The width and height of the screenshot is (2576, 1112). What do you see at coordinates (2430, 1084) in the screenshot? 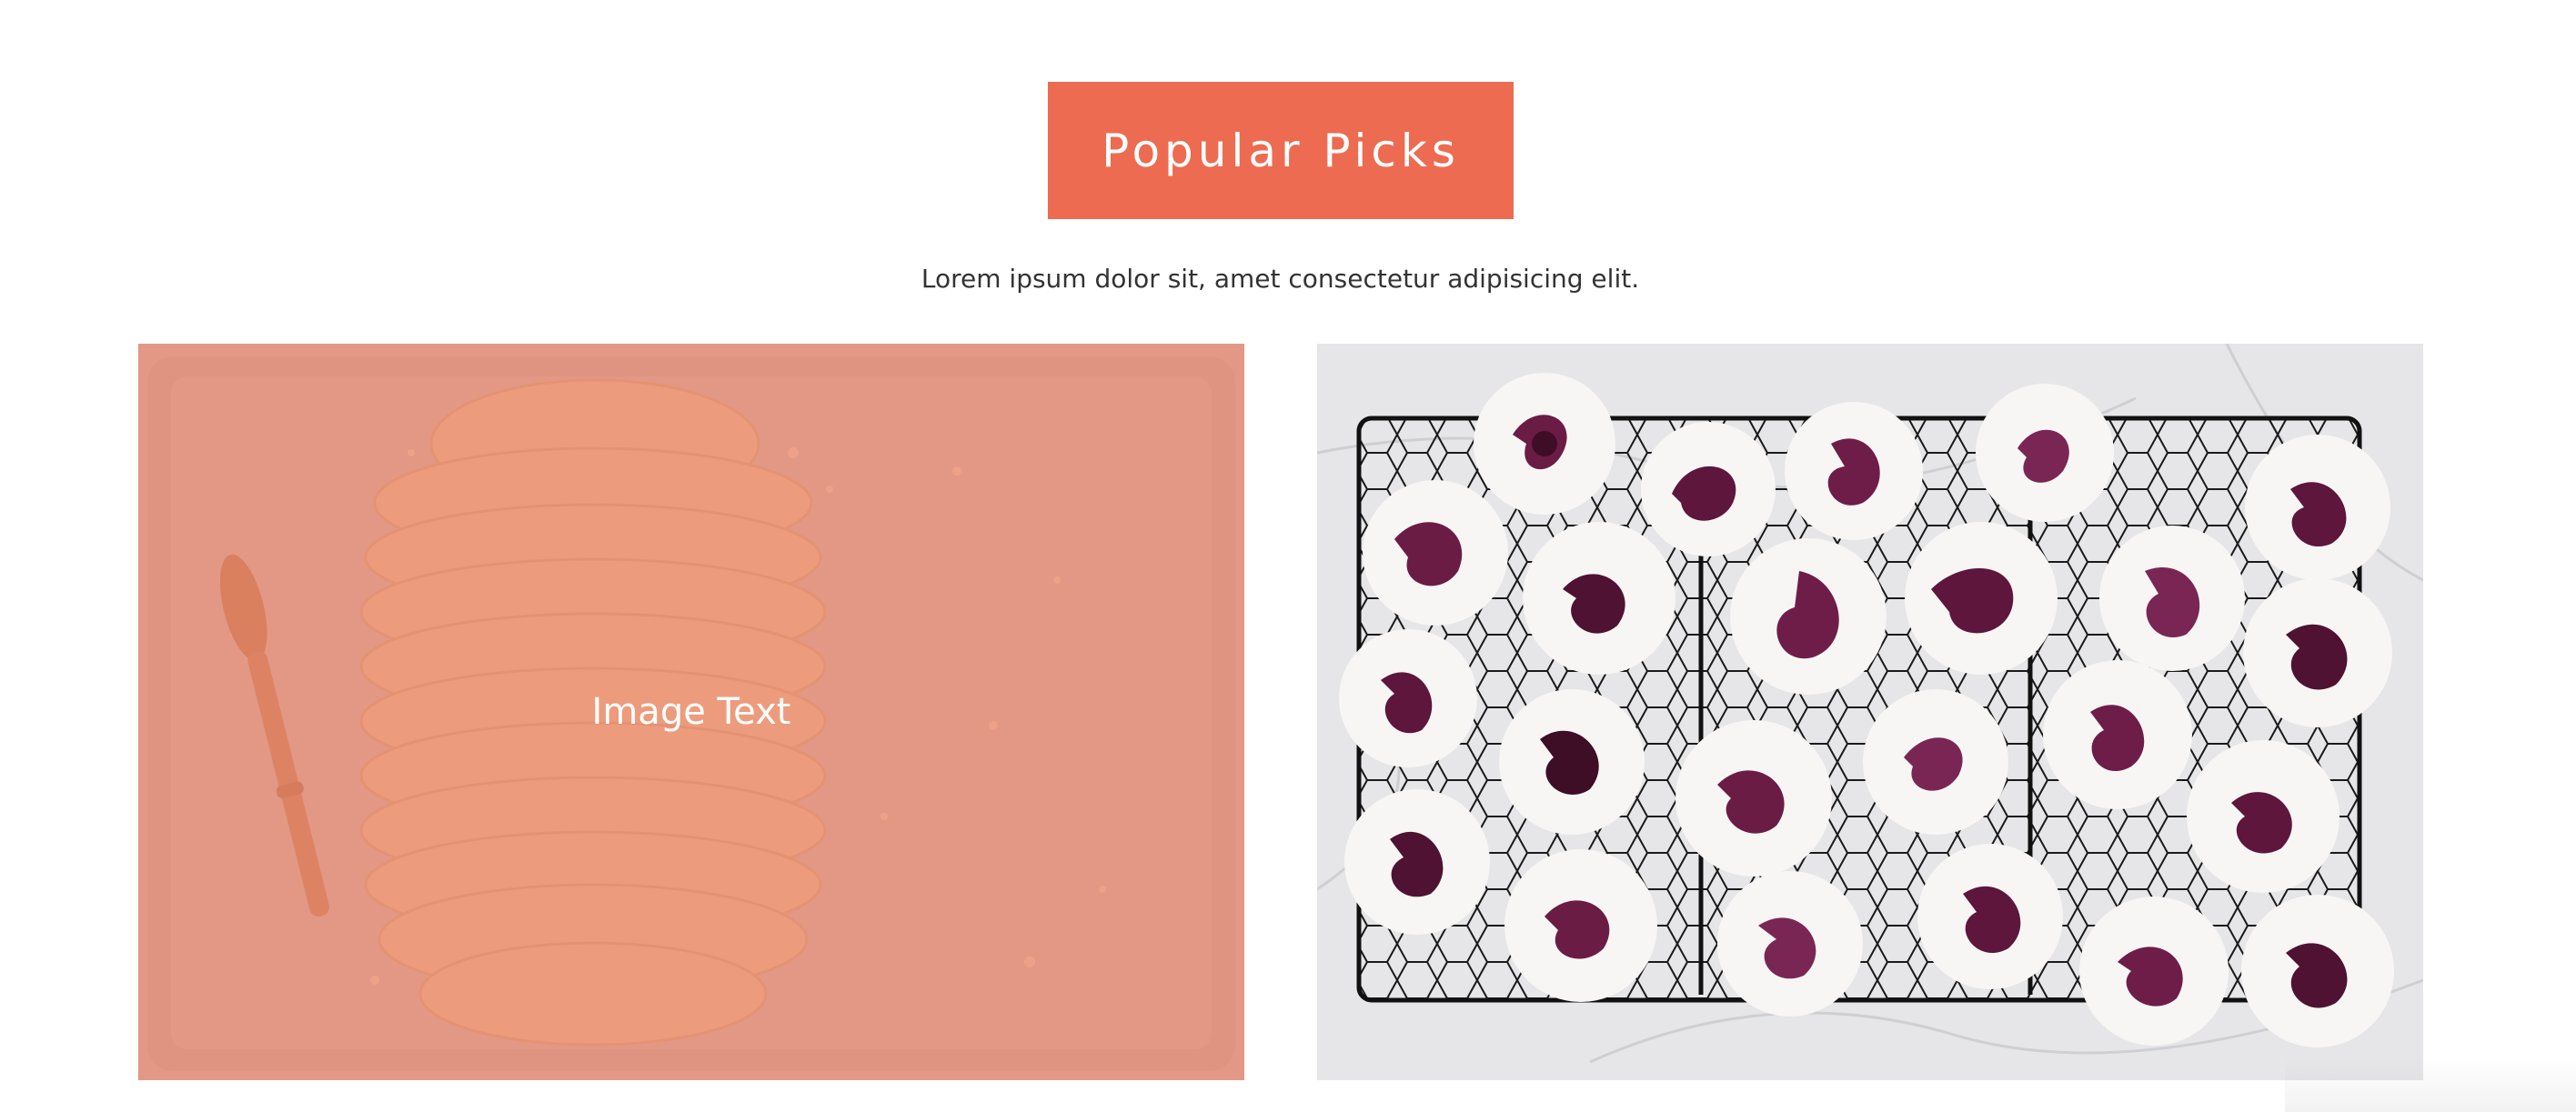
I see `corner-shadow` at bounding box center [2430, 1084].